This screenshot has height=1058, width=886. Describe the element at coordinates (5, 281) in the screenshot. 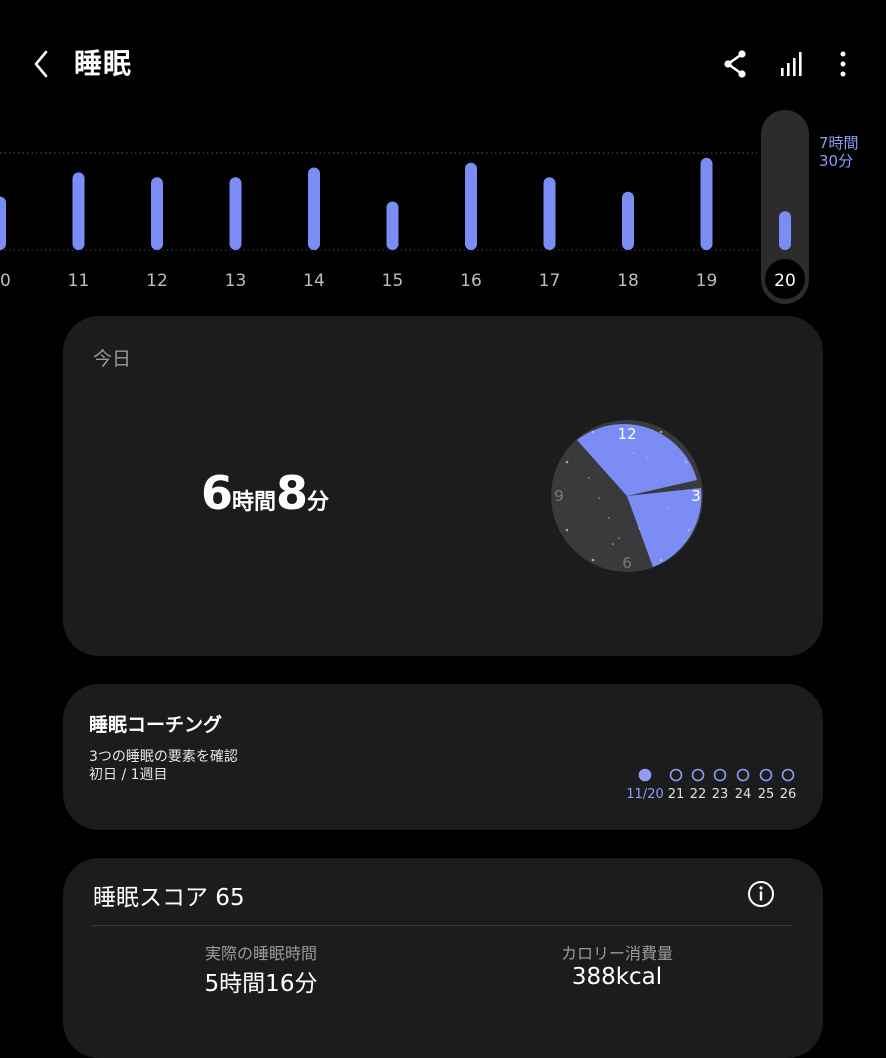

I see `tick-label-10: 10` at that location.